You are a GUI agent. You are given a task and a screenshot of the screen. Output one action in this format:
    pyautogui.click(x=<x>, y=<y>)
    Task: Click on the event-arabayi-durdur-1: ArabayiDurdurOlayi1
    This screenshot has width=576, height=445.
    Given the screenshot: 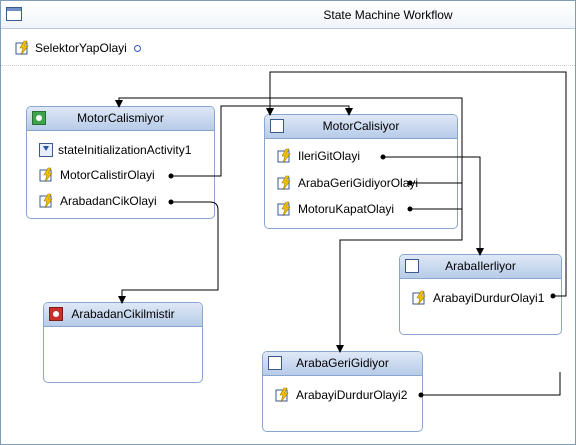 What is the action you would take?
    pyautogui.click(x=478, y=298)
    